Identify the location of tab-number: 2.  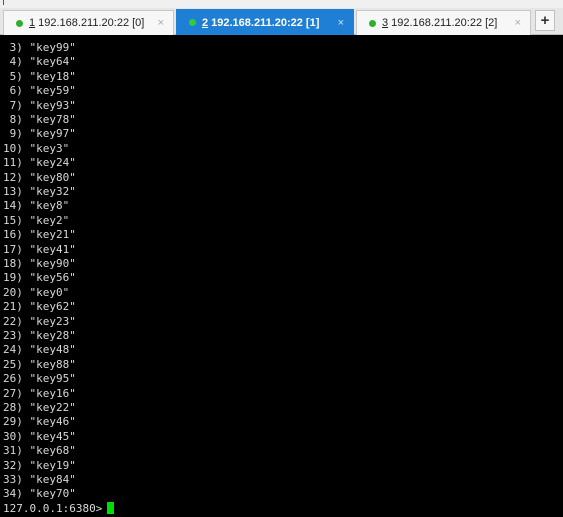
(205, 22).